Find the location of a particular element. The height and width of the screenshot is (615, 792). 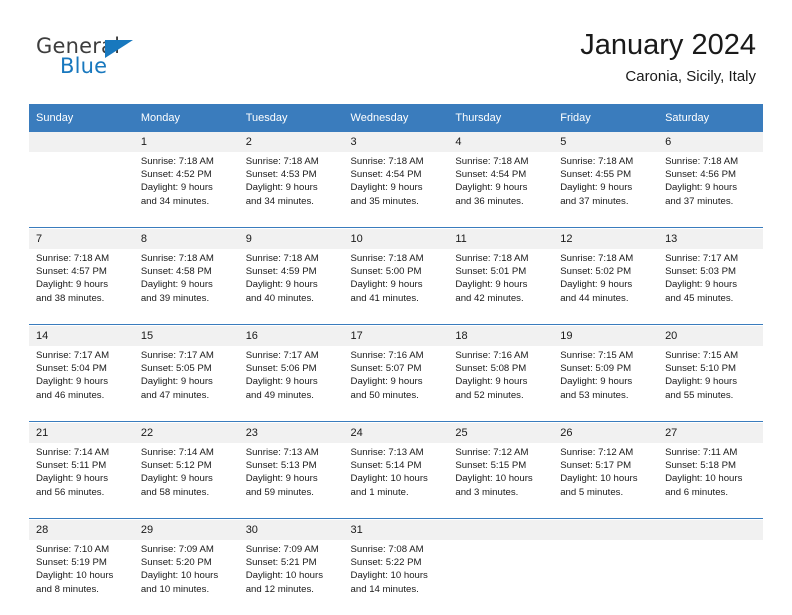

day-number: 24 is located at coordinates (396, 433).